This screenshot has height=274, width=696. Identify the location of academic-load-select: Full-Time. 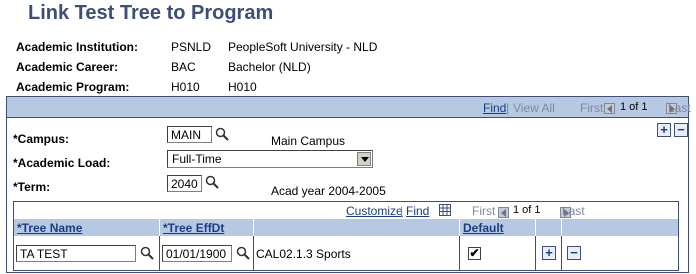
(270, 159).